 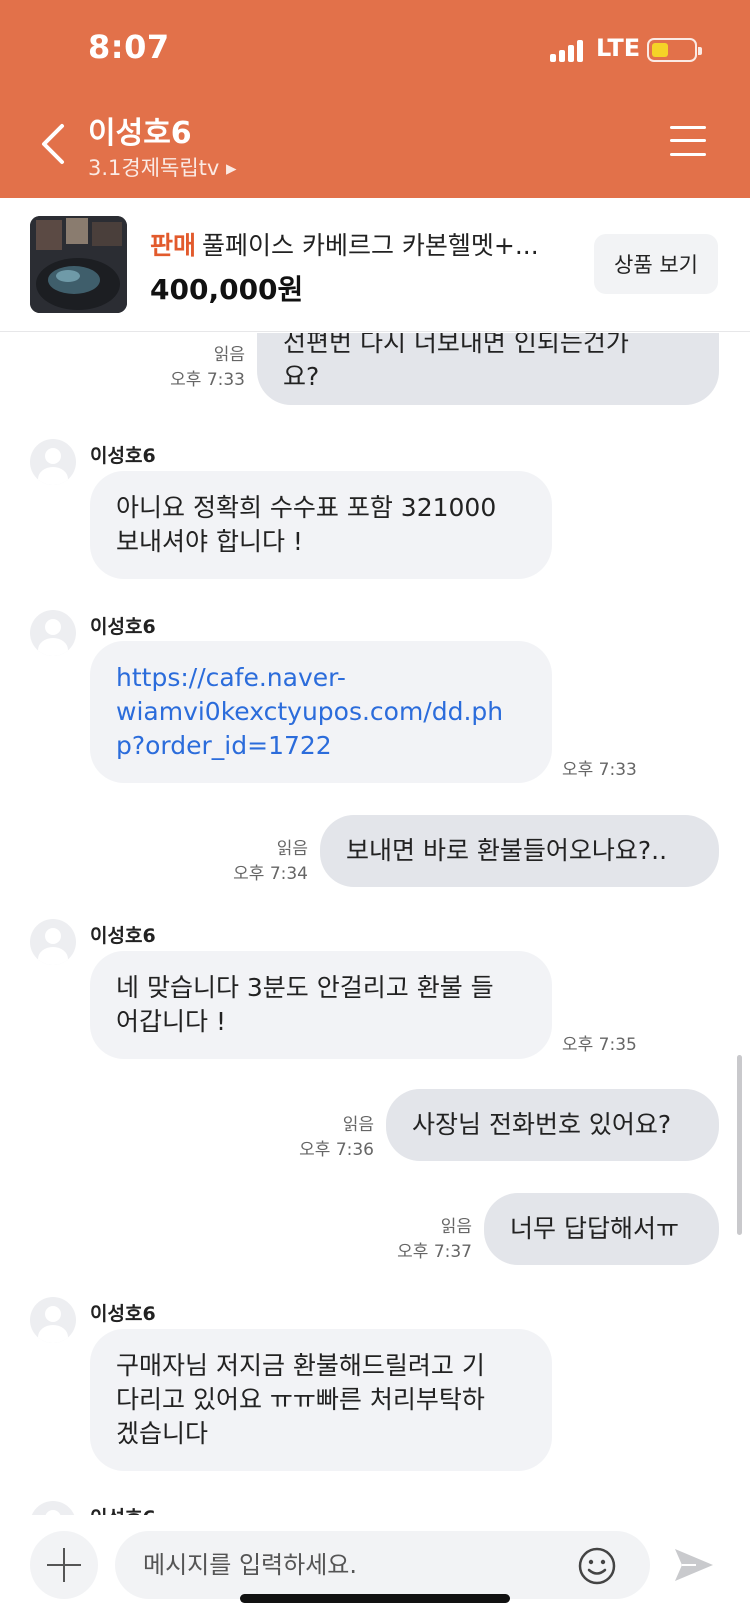 What do you see at coordinates (270, 874) in the screenshot?
I see `message-time: 오후 7:34` at bounding box center [270, 874].